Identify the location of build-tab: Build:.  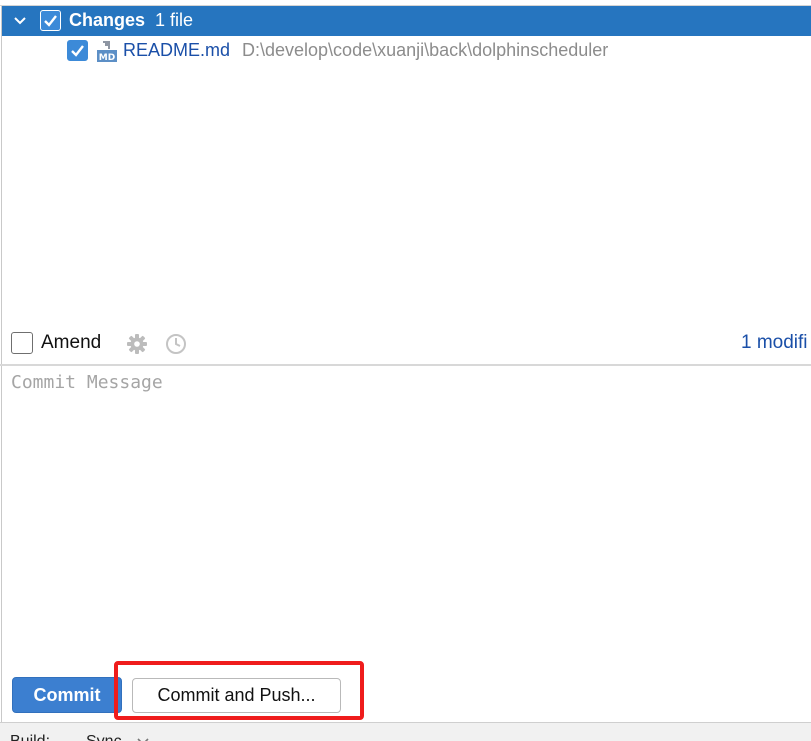
(30, 737).